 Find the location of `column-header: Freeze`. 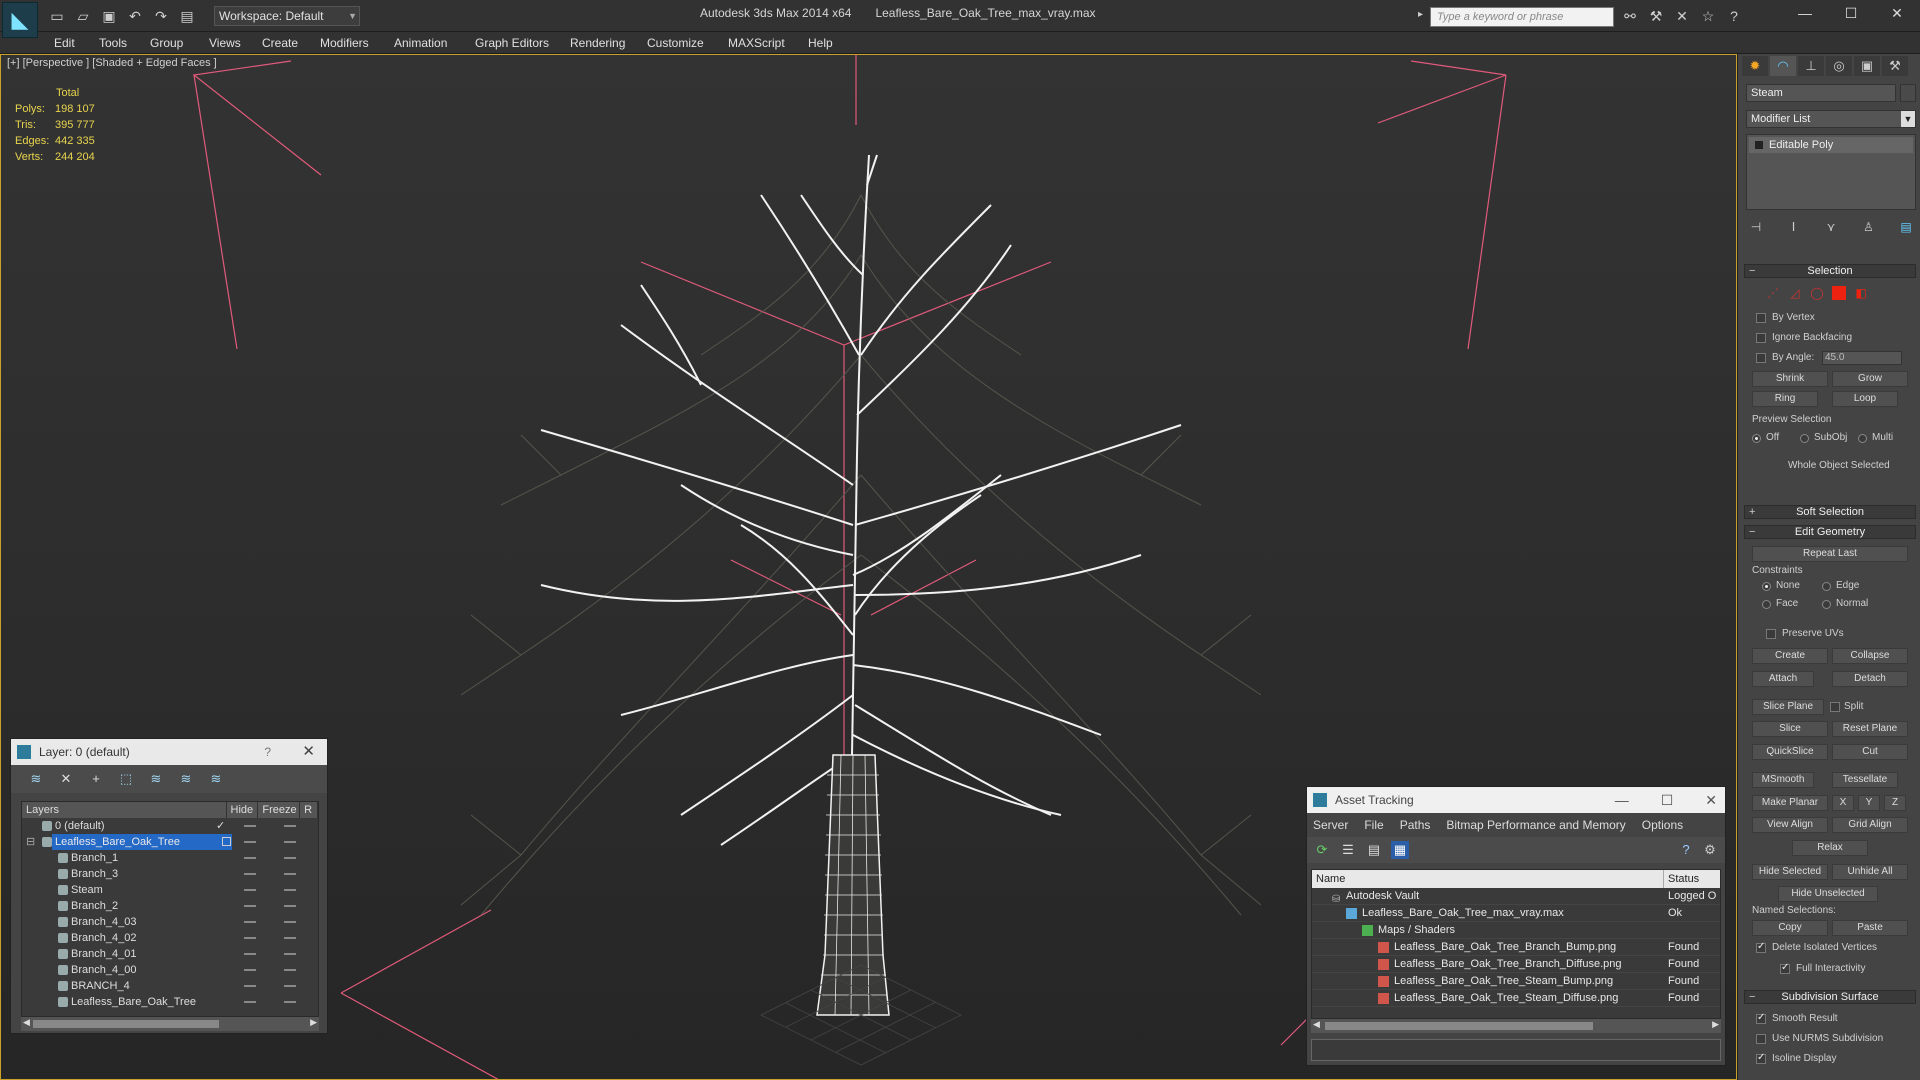

column-header: Freeze is located at coordinates (279, 810).